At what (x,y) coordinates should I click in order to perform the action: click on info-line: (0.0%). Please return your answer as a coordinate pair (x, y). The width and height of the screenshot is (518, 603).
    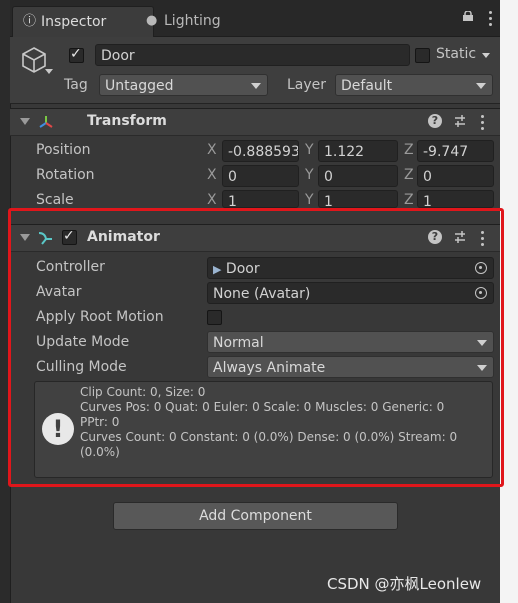
    Looking at the image, I should click on (100, 452).